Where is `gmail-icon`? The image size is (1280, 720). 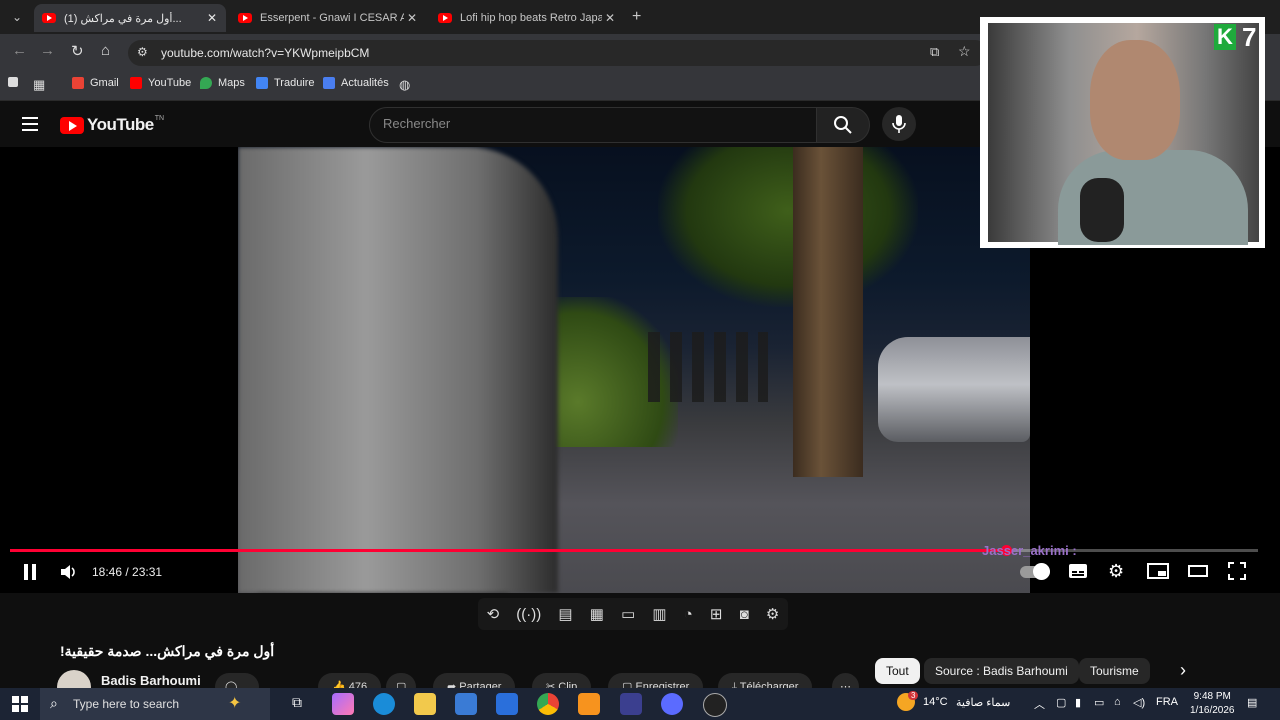 gmail-icon is located at coordinates (78, 83).